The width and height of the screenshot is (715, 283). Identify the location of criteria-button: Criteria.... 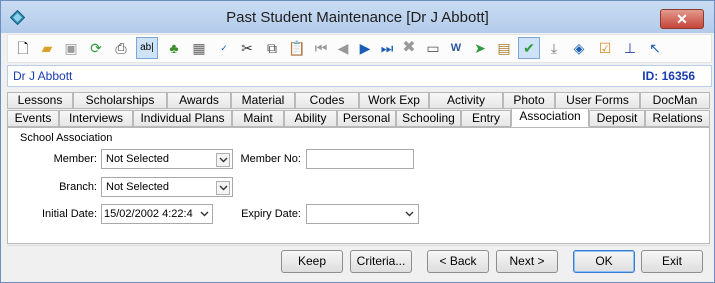
(381, 261).